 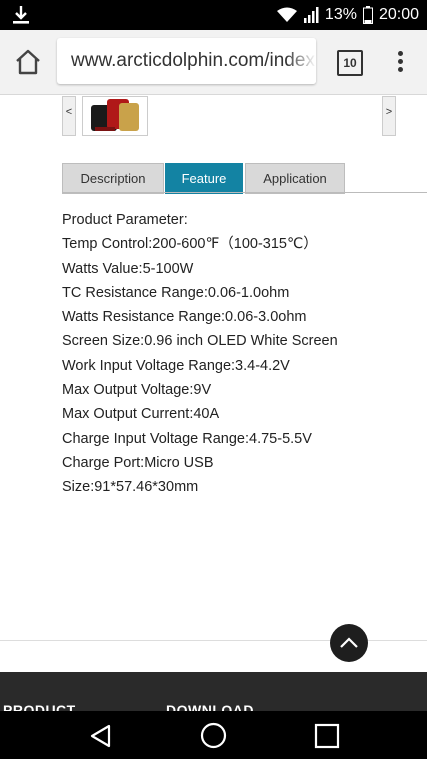 I want to click on site-footer: PRODUCT DOWNLOAD, so click(x=213, y=692).